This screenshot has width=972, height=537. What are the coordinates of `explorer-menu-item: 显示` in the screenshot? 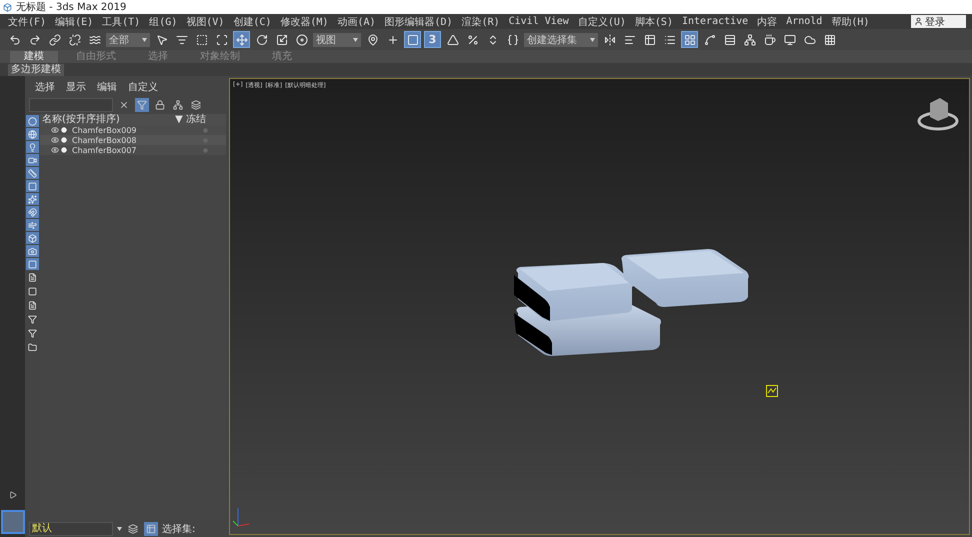 It's located at (76, 87).